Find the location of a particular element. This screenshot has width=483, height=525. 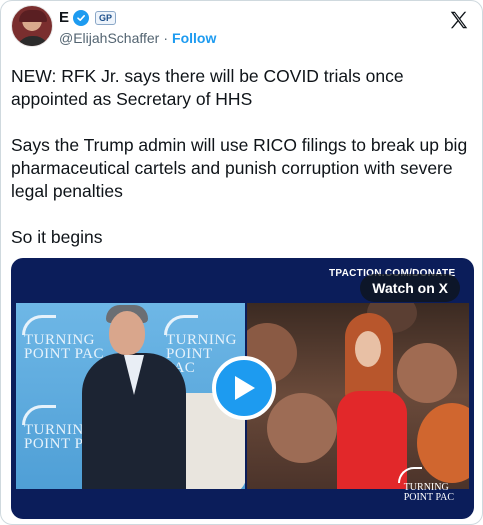

author-handle-row: @ElijahSchaffer · Follow is located at coordinates (137, 38).